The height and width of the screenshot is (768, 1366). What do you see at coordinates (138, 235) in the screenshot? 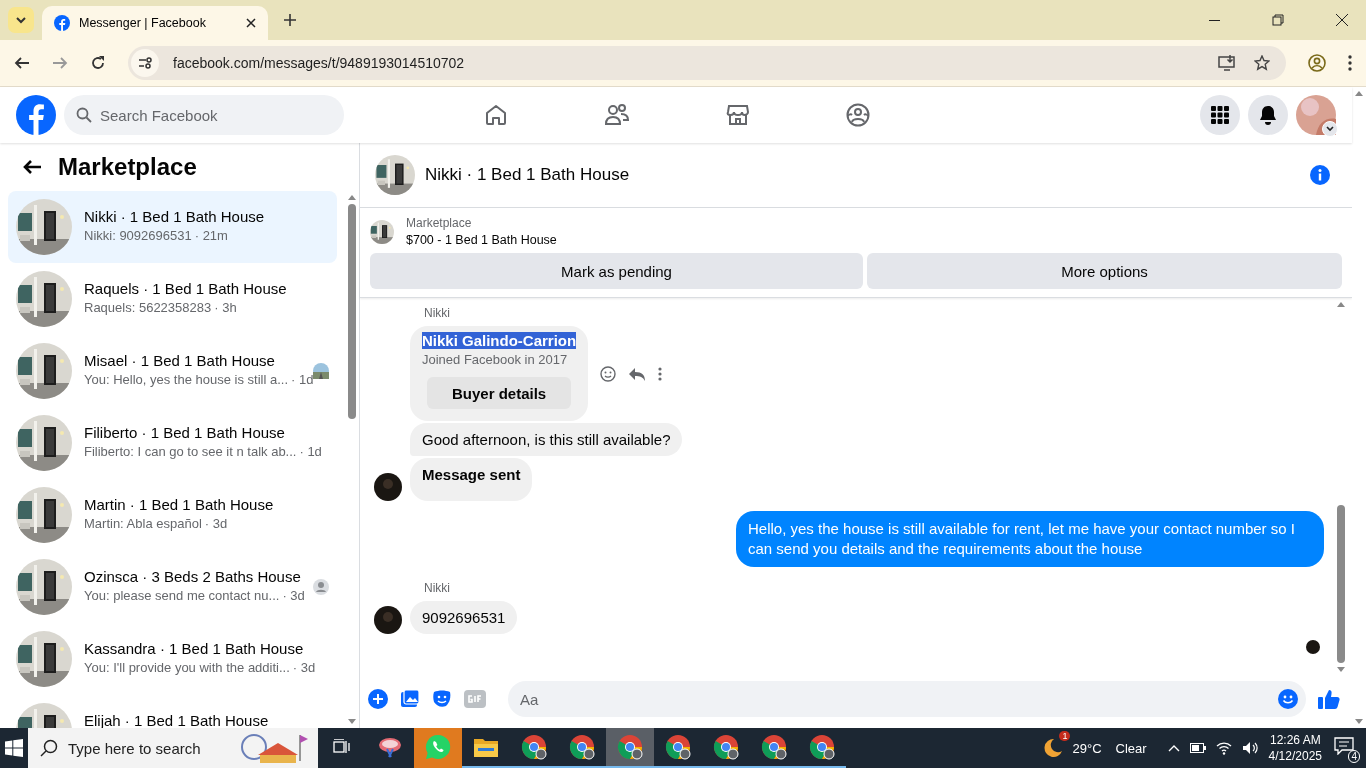
I see `conversation-preview: Nikki: 9092696531` at bounding box center [138, 235].